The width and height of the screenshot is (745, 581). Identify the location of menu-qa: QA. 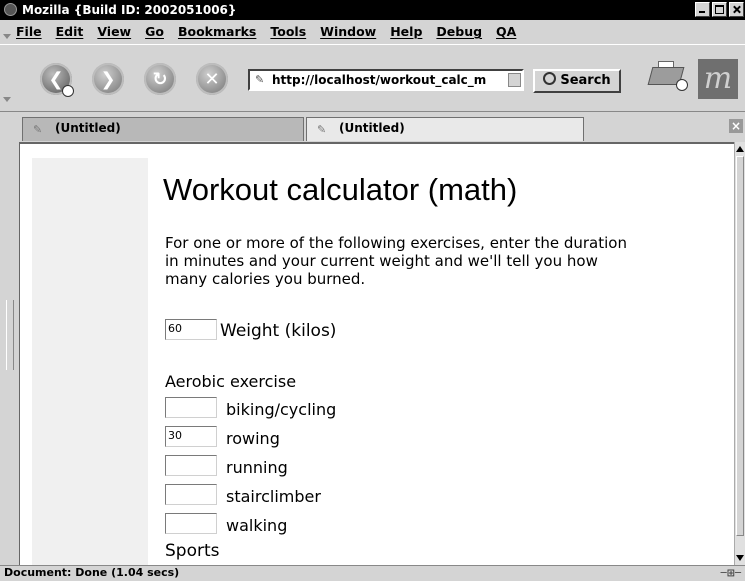
(506, 31).